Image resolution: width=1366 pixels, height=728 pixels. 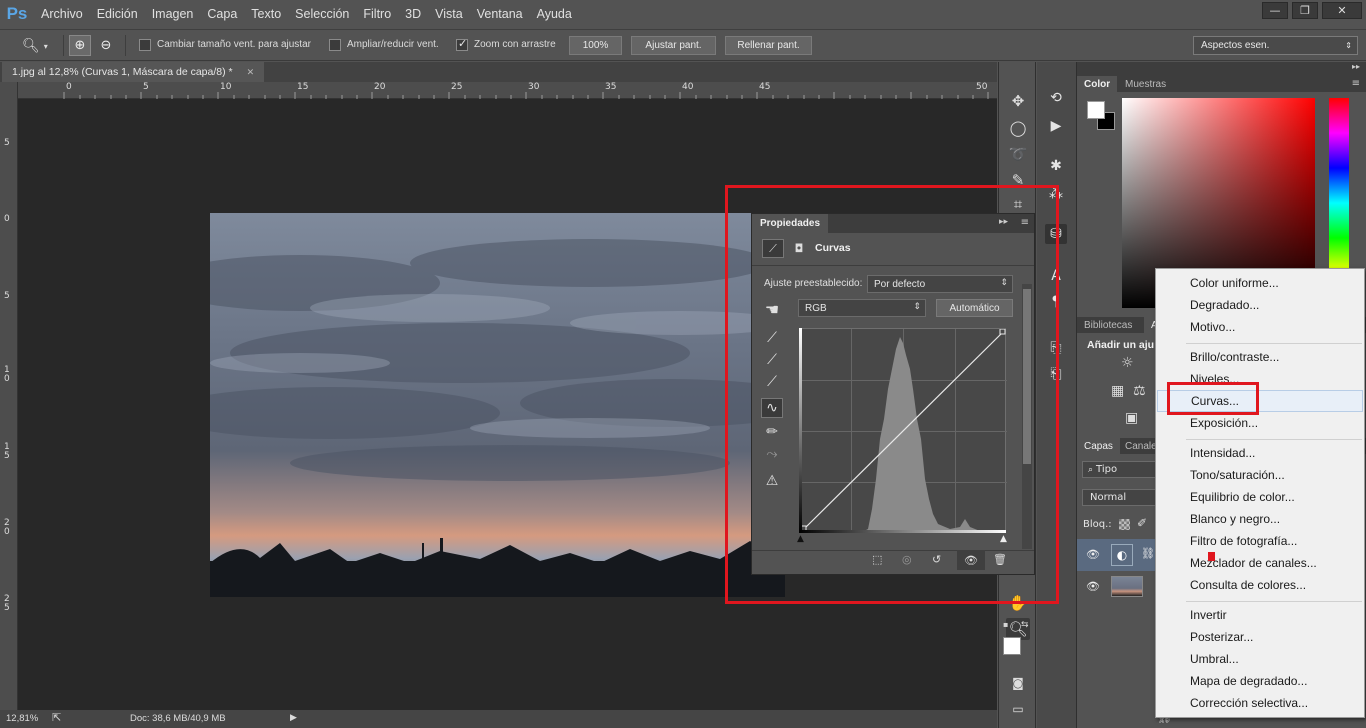 I want to click on crop-tool-icon: ⌗, so click(x=1018, y=204).